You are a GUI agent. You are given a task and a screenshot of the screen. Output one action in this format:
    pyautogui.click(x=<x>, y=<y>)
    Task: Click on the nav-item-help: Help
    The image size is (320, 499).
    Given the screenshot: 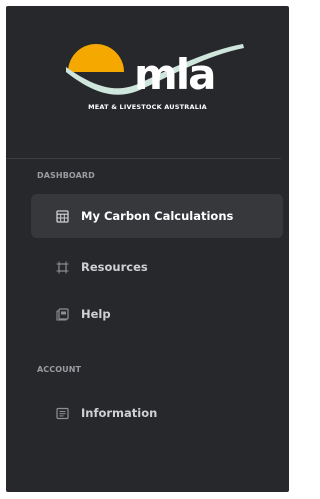 What is the action you would take?
    pyautogui.click(x=157, y=314)
    